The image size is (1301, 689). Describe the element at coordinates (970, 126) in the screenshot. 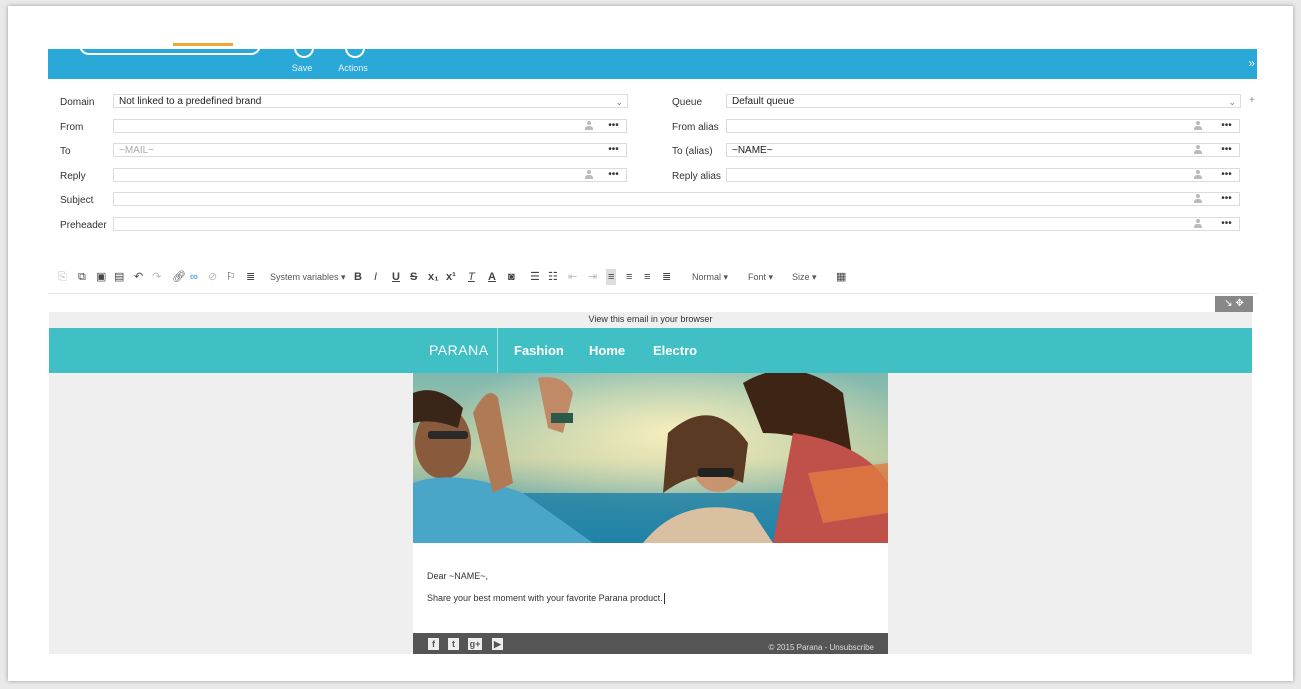

I see `from-alias-field` at that location.